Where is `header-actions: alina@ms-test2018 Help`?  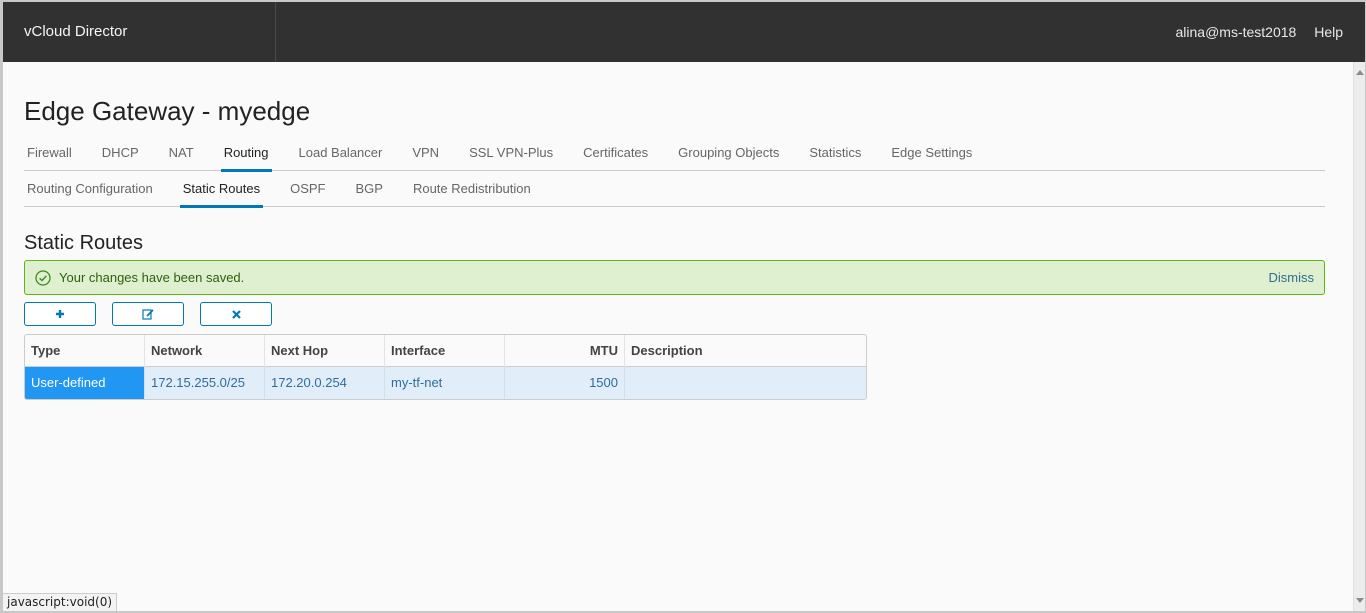
header-actions: alina@ms-test2018 Help is located at coordinates (1252, 32).